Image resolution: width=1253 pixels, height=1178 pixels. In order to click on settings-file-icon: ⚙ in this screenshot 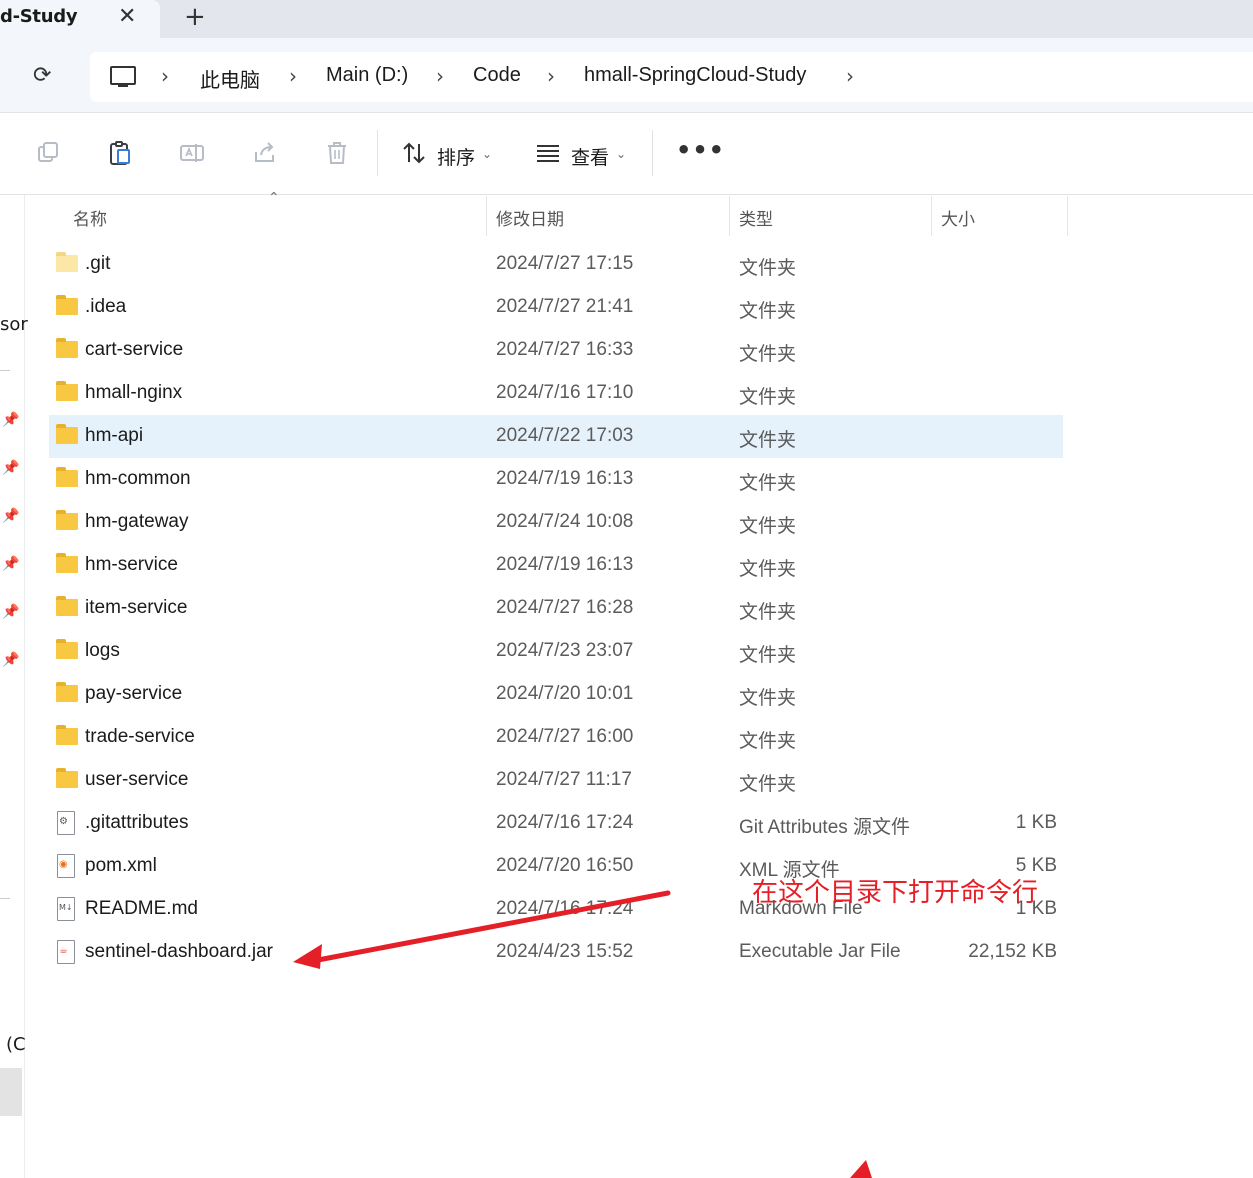, I will do `click(66, 823)`.